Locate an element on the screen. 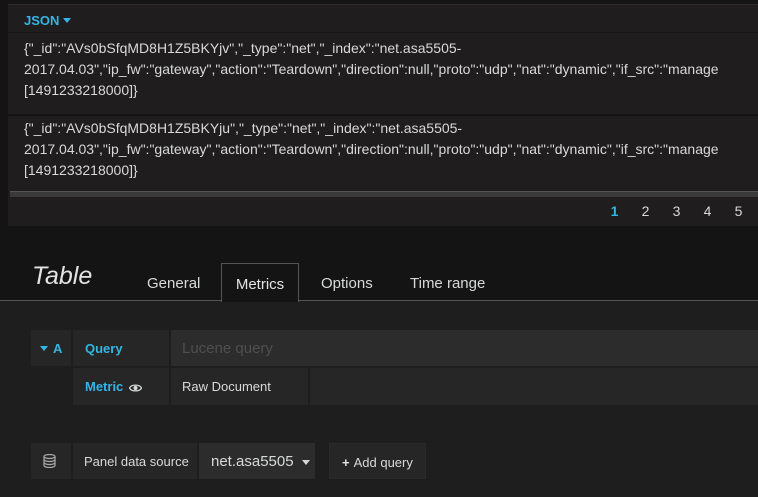 This screenshot has height=497, width=758. tab-time-range: Time range is located at coordinates (447, 282).